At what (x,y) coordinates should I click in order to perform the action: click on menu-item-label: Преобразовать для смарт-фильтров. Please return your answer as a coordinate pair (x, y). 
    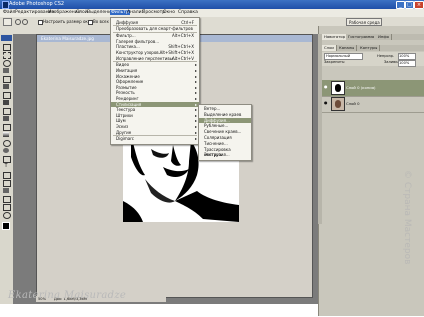
    Looking at the image, I should click on (154, 29).